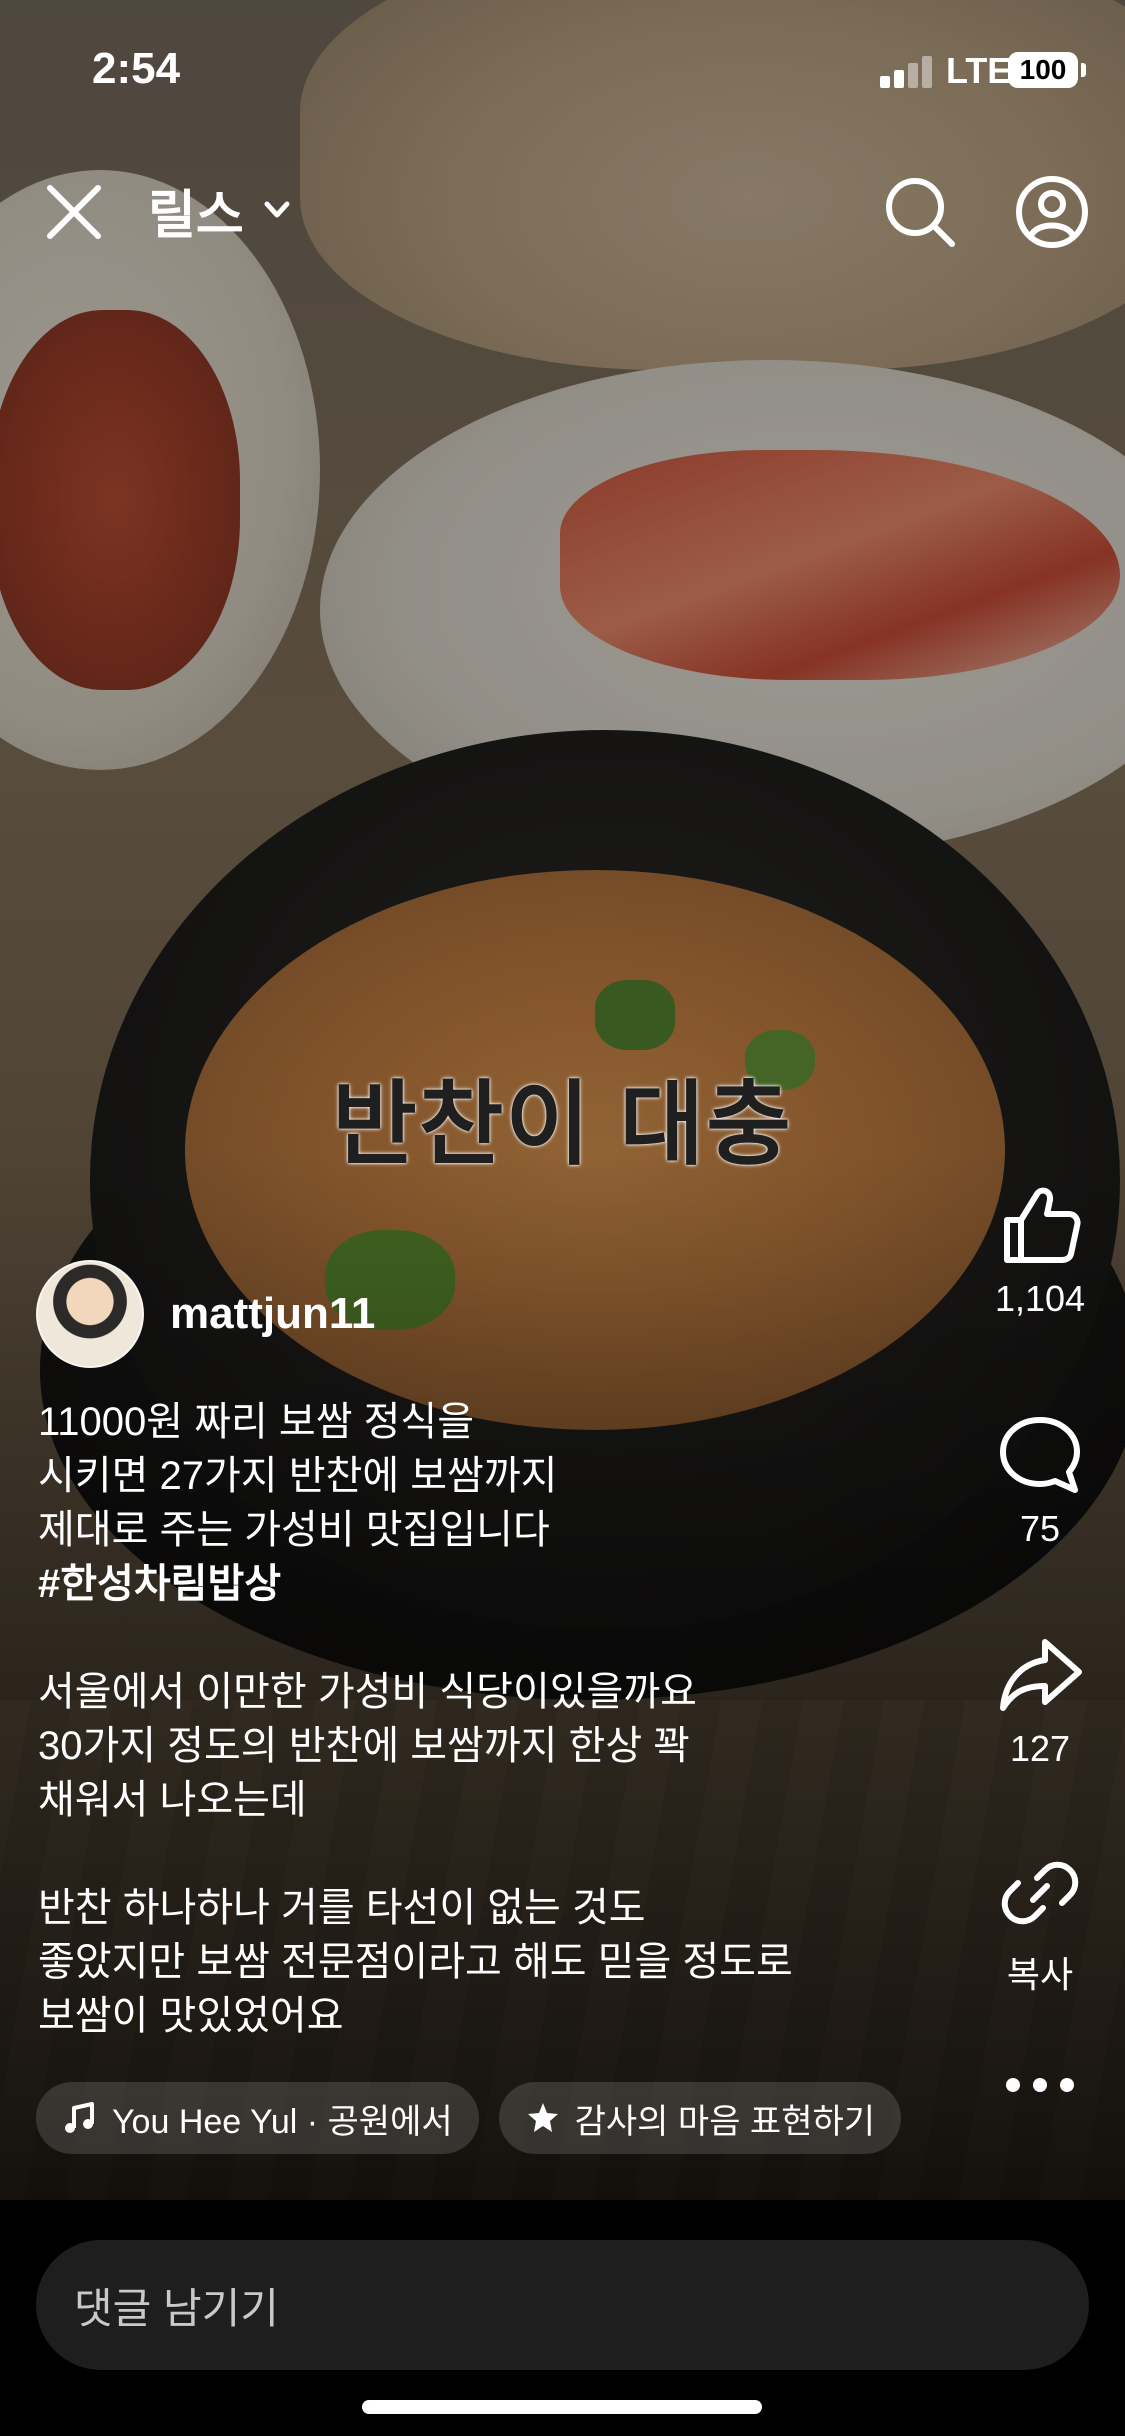 The image size is (1125, 2436). I want to click on copy-link-button: 복사, so click(1040, 1923).